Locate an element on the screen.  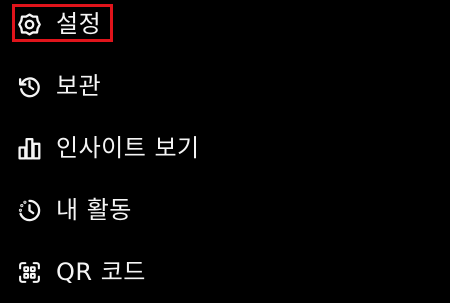
menu-item-label: 인사이트 보기 is located at coordinates (128, 148).